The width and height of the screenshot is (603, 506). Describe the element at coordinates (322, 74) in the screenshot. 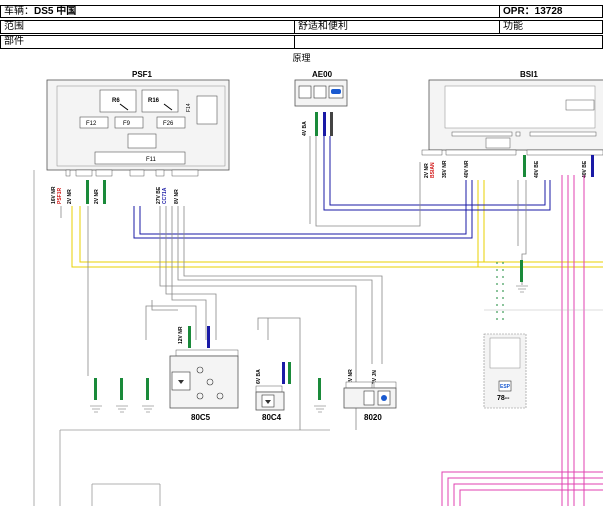

I see `ae00-title: AE00` at that location.